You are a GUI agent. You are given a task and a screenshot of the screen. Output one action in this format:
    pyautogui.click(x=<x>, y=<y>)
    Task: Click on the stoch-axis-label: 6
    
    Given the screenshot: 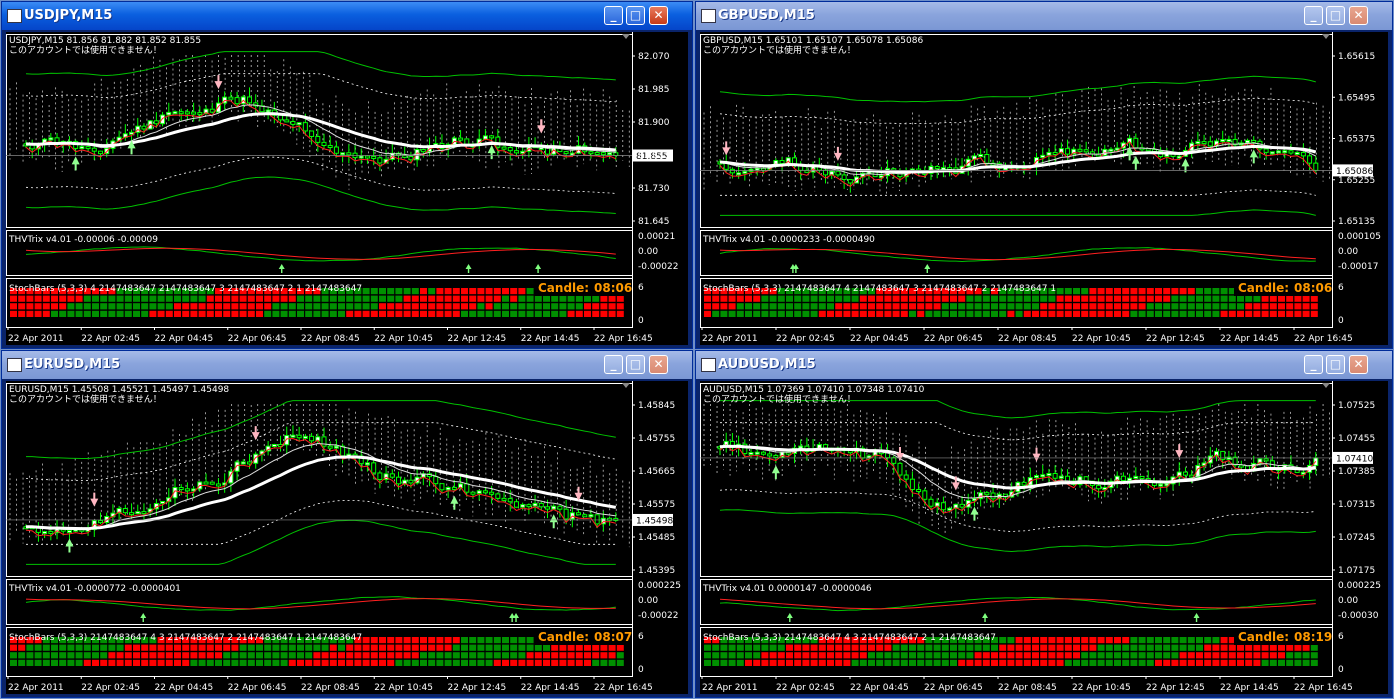 What is the action you would take?
    pyautogui.click(x=641, y=637)
    